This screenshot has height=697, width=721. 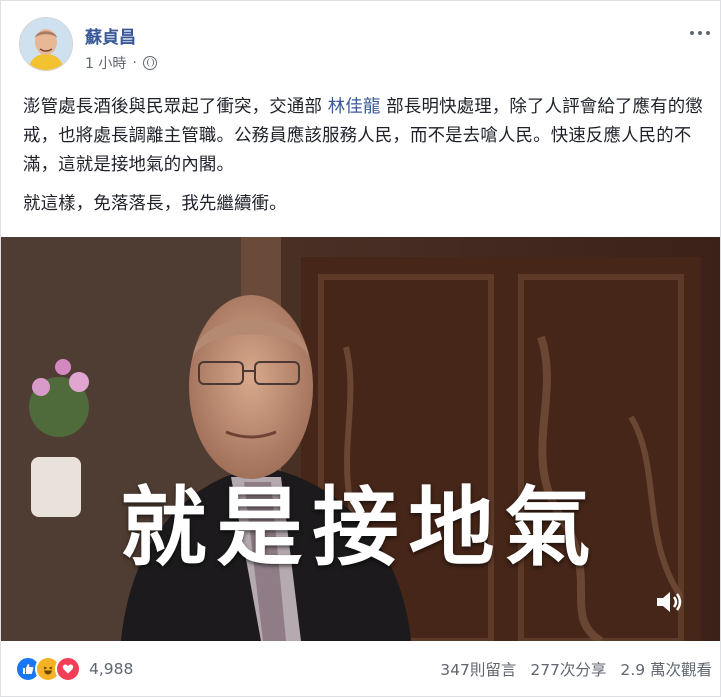 What do you see at coordinates (155, 204) in the screenshot?
I see `paragraph-2: 就這樣，免落落長，我先繼續衝。` at bounding box center [155, 204].